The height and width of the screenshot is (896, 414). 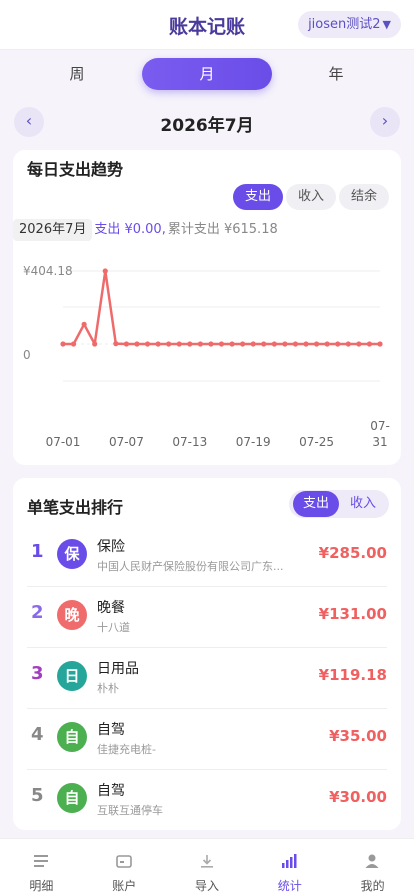 I want to click on y-tick-label: 0, so click(x=27, y=355).